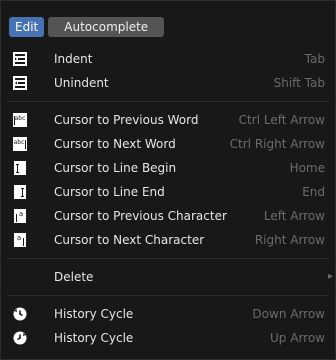 This screenshot has height=360, width=336. What do you see at coordinates (20, 83) in the screenshot?
I see `unindent-icon` at bounding box center [20, 83].